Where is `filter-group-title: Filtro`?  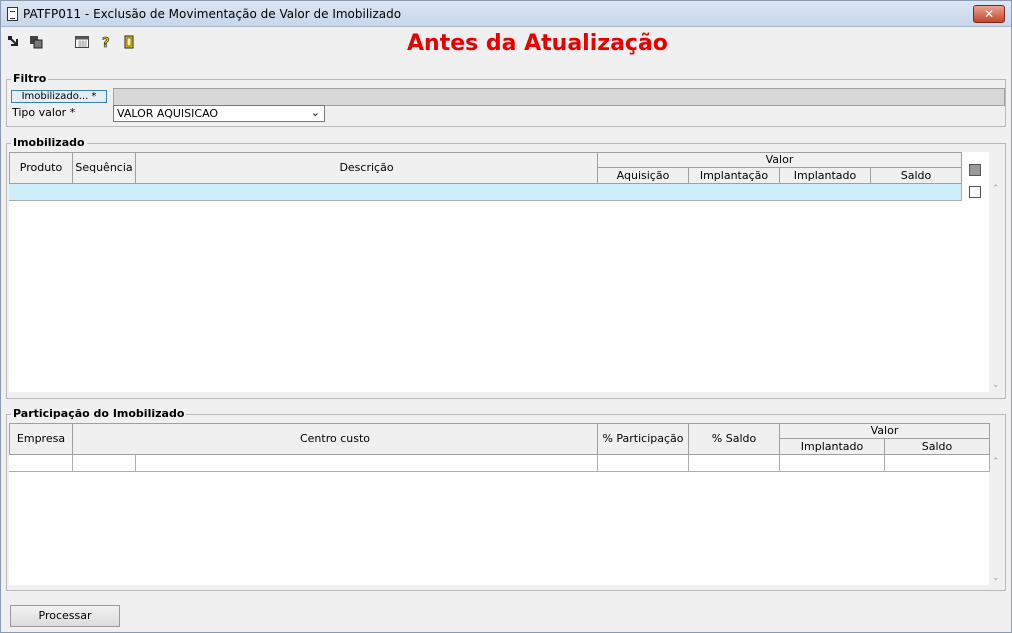
filter-group-title: Filtro is located at coordinates (30, 78).